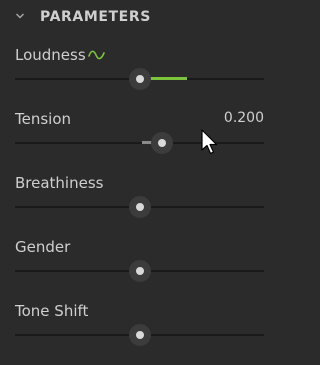 This screenshot has width=320, height=365. I want to click on slider-track, so click(139, 143).